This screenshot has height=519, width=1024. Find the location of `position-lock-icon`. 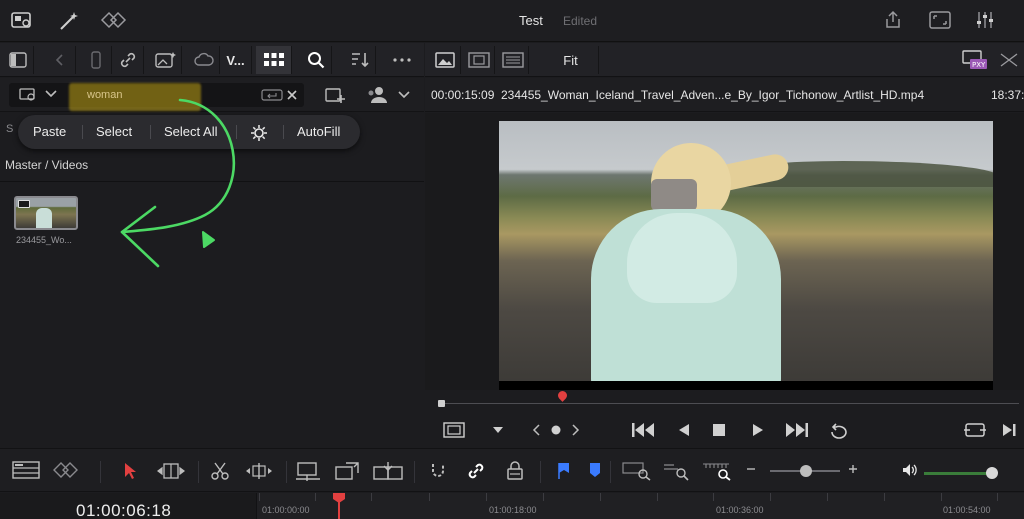

position-lock-icon is located at coordinates (515, 471).